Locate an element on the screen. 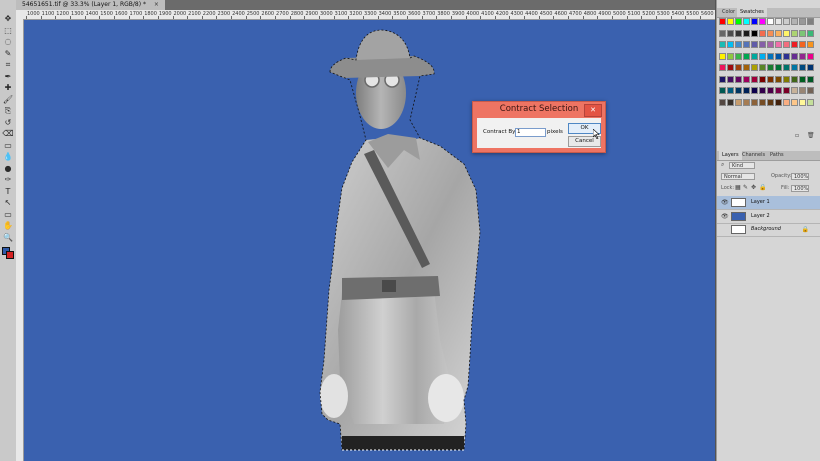 Image resolution: width=820 pixels, height=461 pixels. tab-color: Color is located at coordinates (728, 12).